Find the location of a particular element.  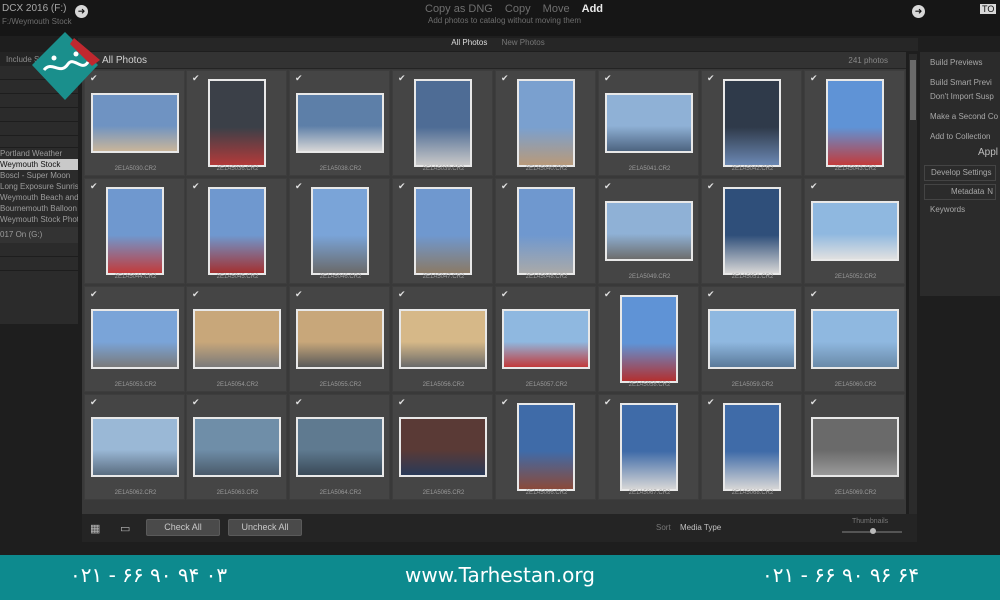

photo-thumbnail-cell: ✔ 2E1A5056.CR2 is located at coordinates (442, 339).